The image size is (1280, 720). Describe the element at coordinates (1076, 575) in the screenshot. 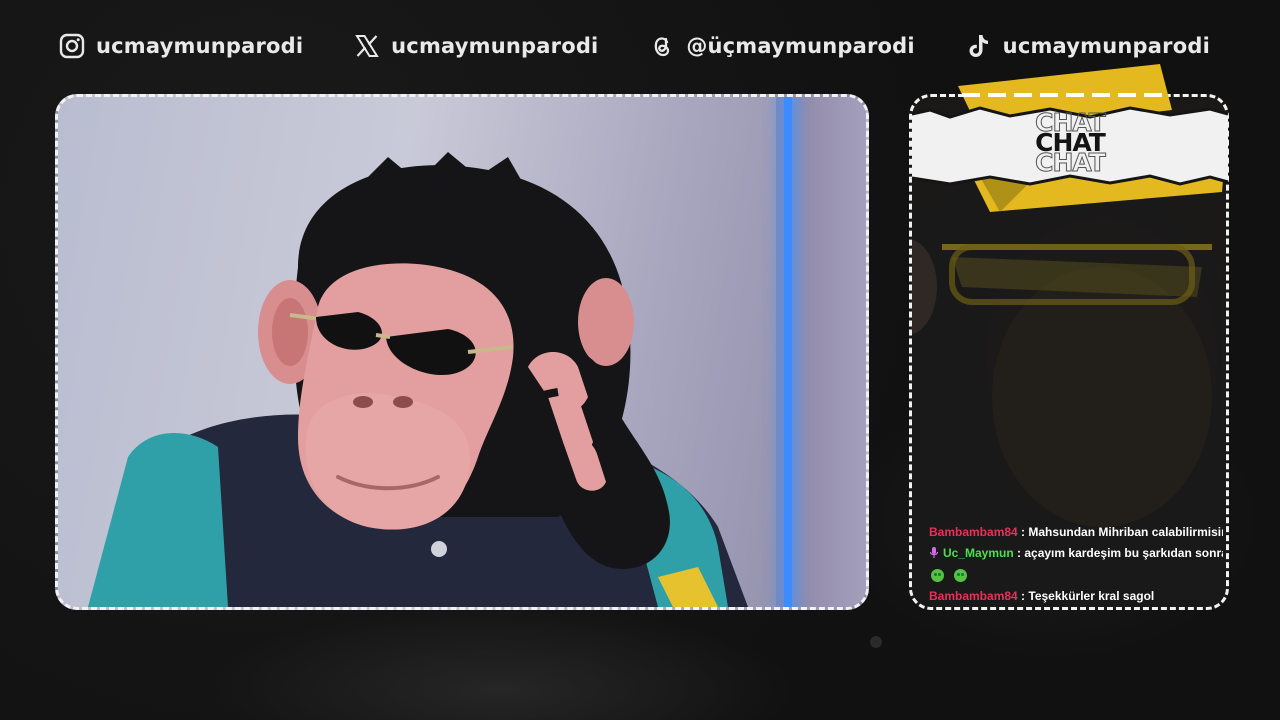

I see `chat-emote-row` at that location.